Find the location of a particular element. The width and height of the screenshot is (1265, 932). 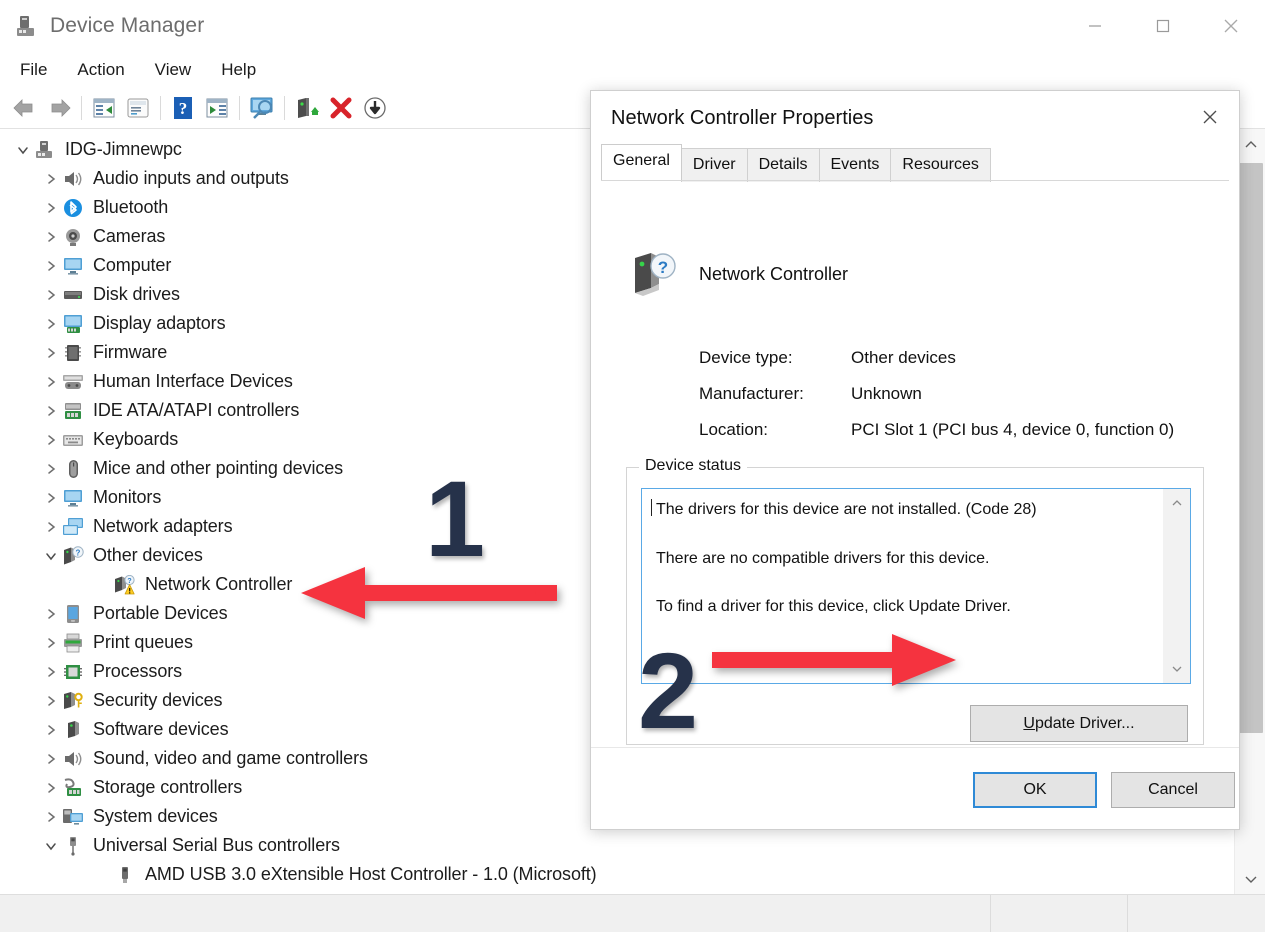

usb-icon is located at coordinates (73, 846).